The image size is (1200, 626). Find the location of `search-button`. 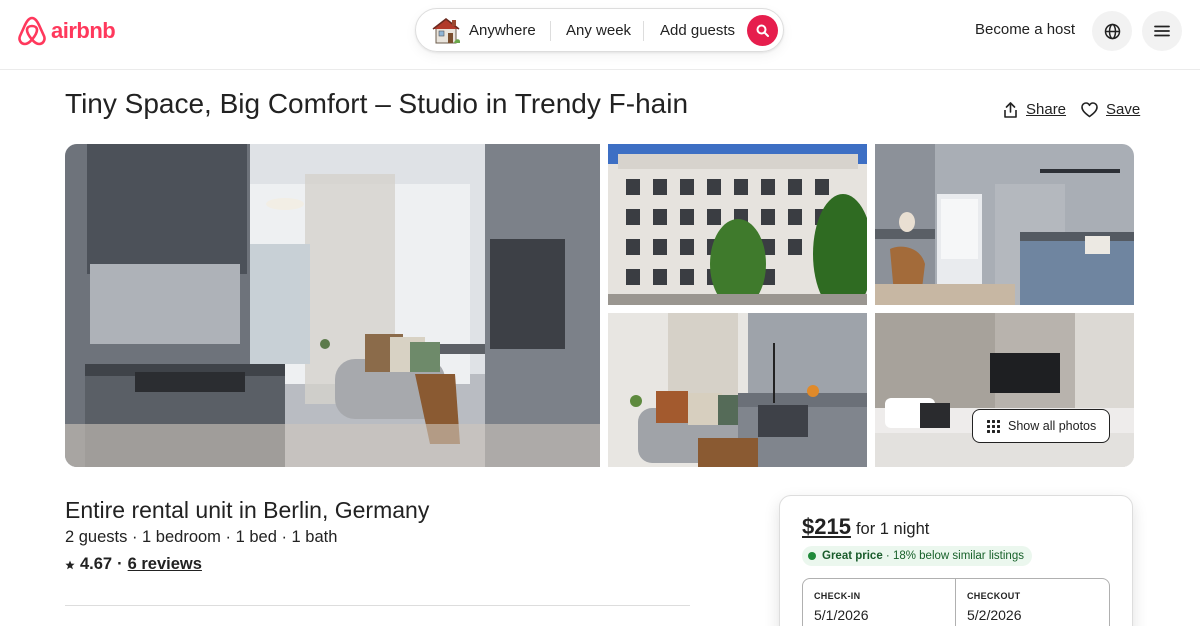

search-button is located at coordinates (762, 30).